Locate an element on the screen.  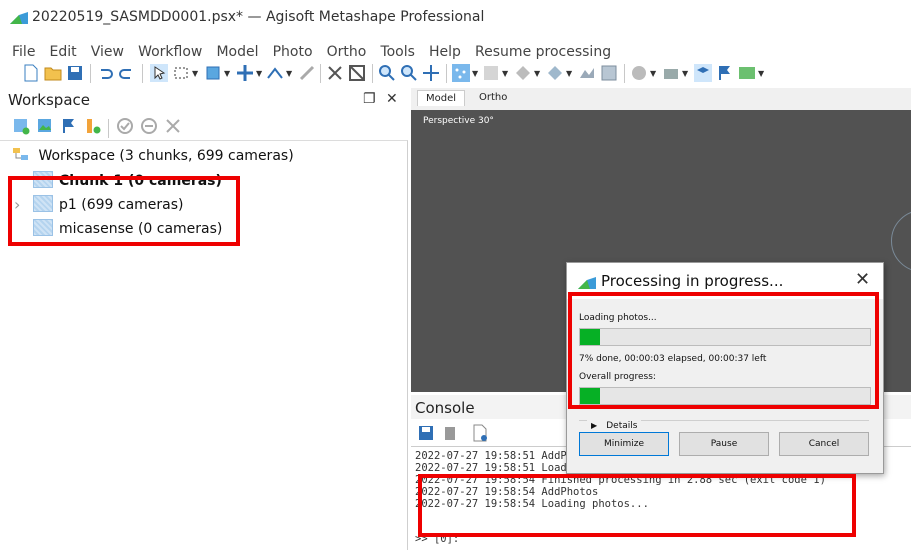
undo-icon is located at coordinates (105, 73).